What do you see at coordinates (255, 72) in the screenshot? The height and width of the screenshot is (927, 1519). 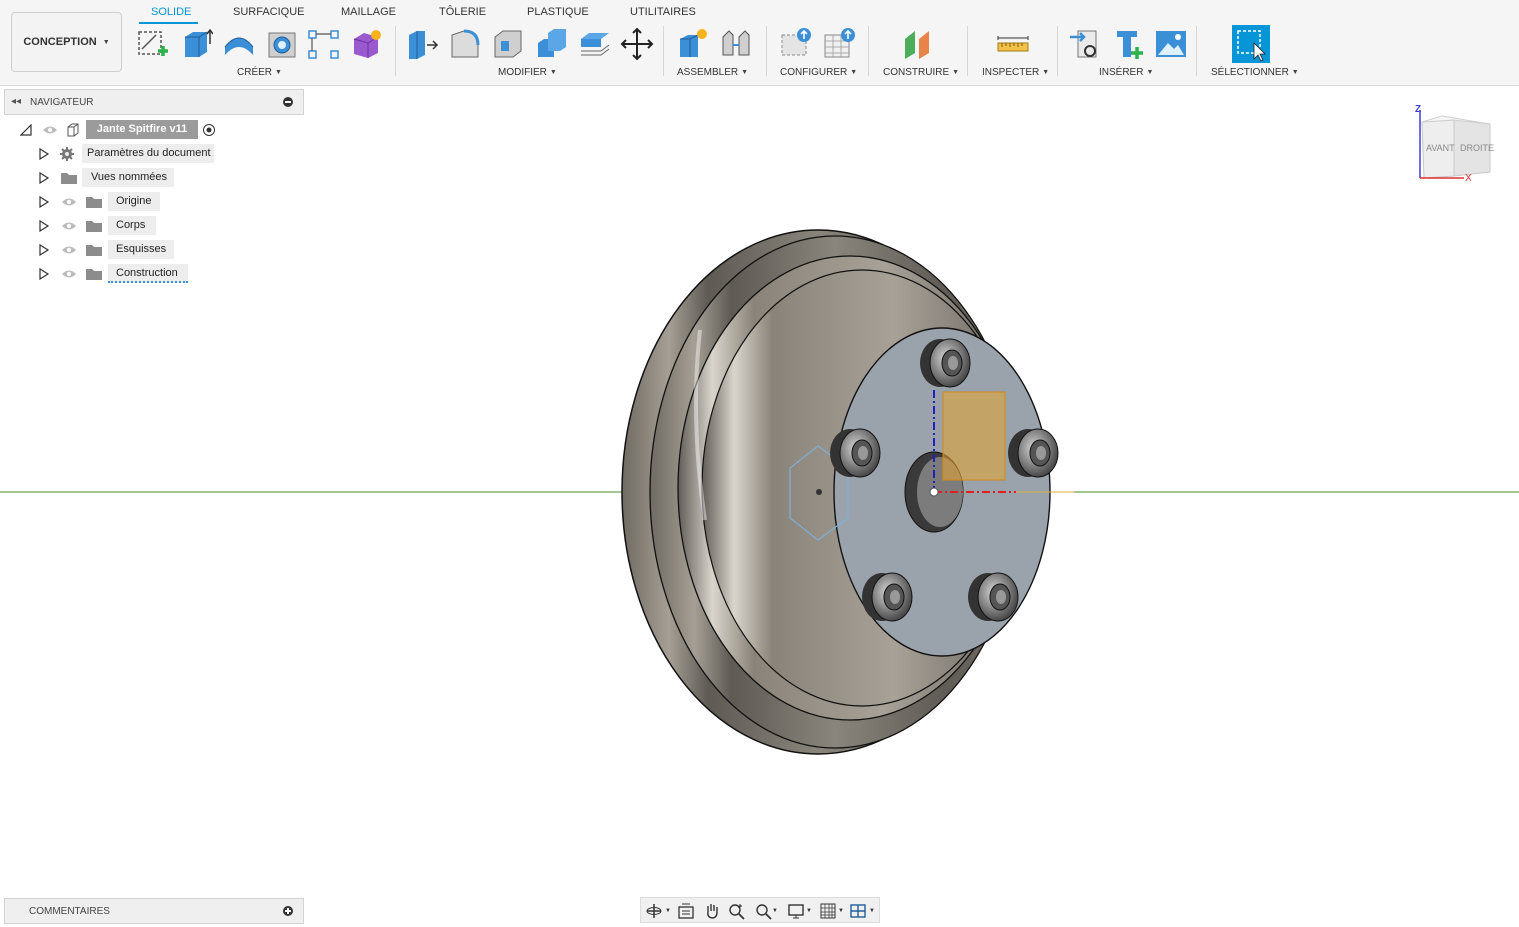 I see `group-creer-label: CRÉER` at bounding box center [255, 72].